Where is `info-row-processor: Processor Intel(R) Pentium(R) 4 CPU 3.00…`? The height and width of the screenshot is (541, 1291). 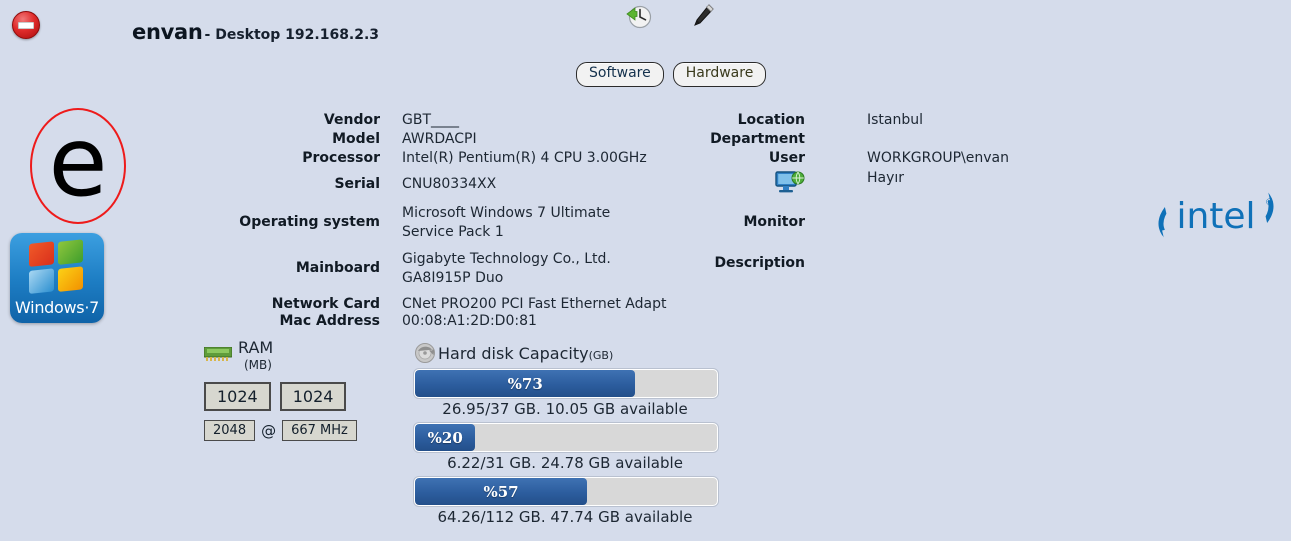 info-row-processor: Processor Intel(R) Pentium(R) 4 CPU 3.00… is located at coordinates (398, 158).